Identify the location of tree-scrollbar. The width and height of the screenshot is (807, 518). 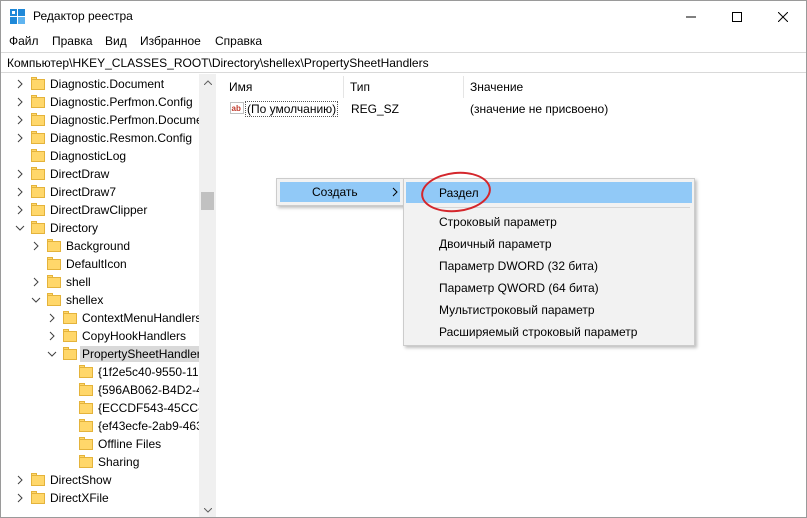
(207, 295).